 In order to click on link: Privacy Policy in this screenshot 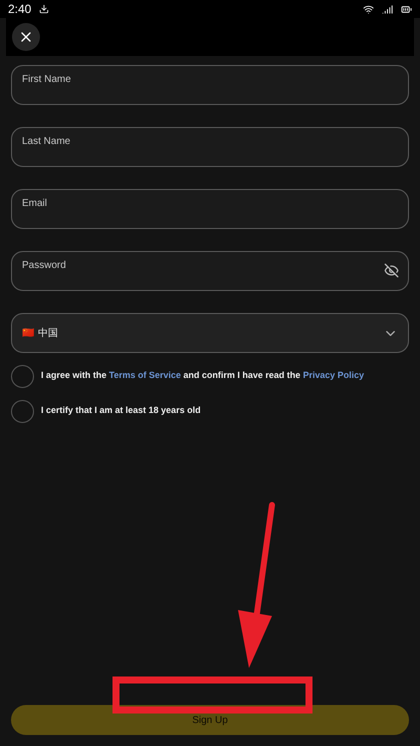, I will do `click(333, 375)`.